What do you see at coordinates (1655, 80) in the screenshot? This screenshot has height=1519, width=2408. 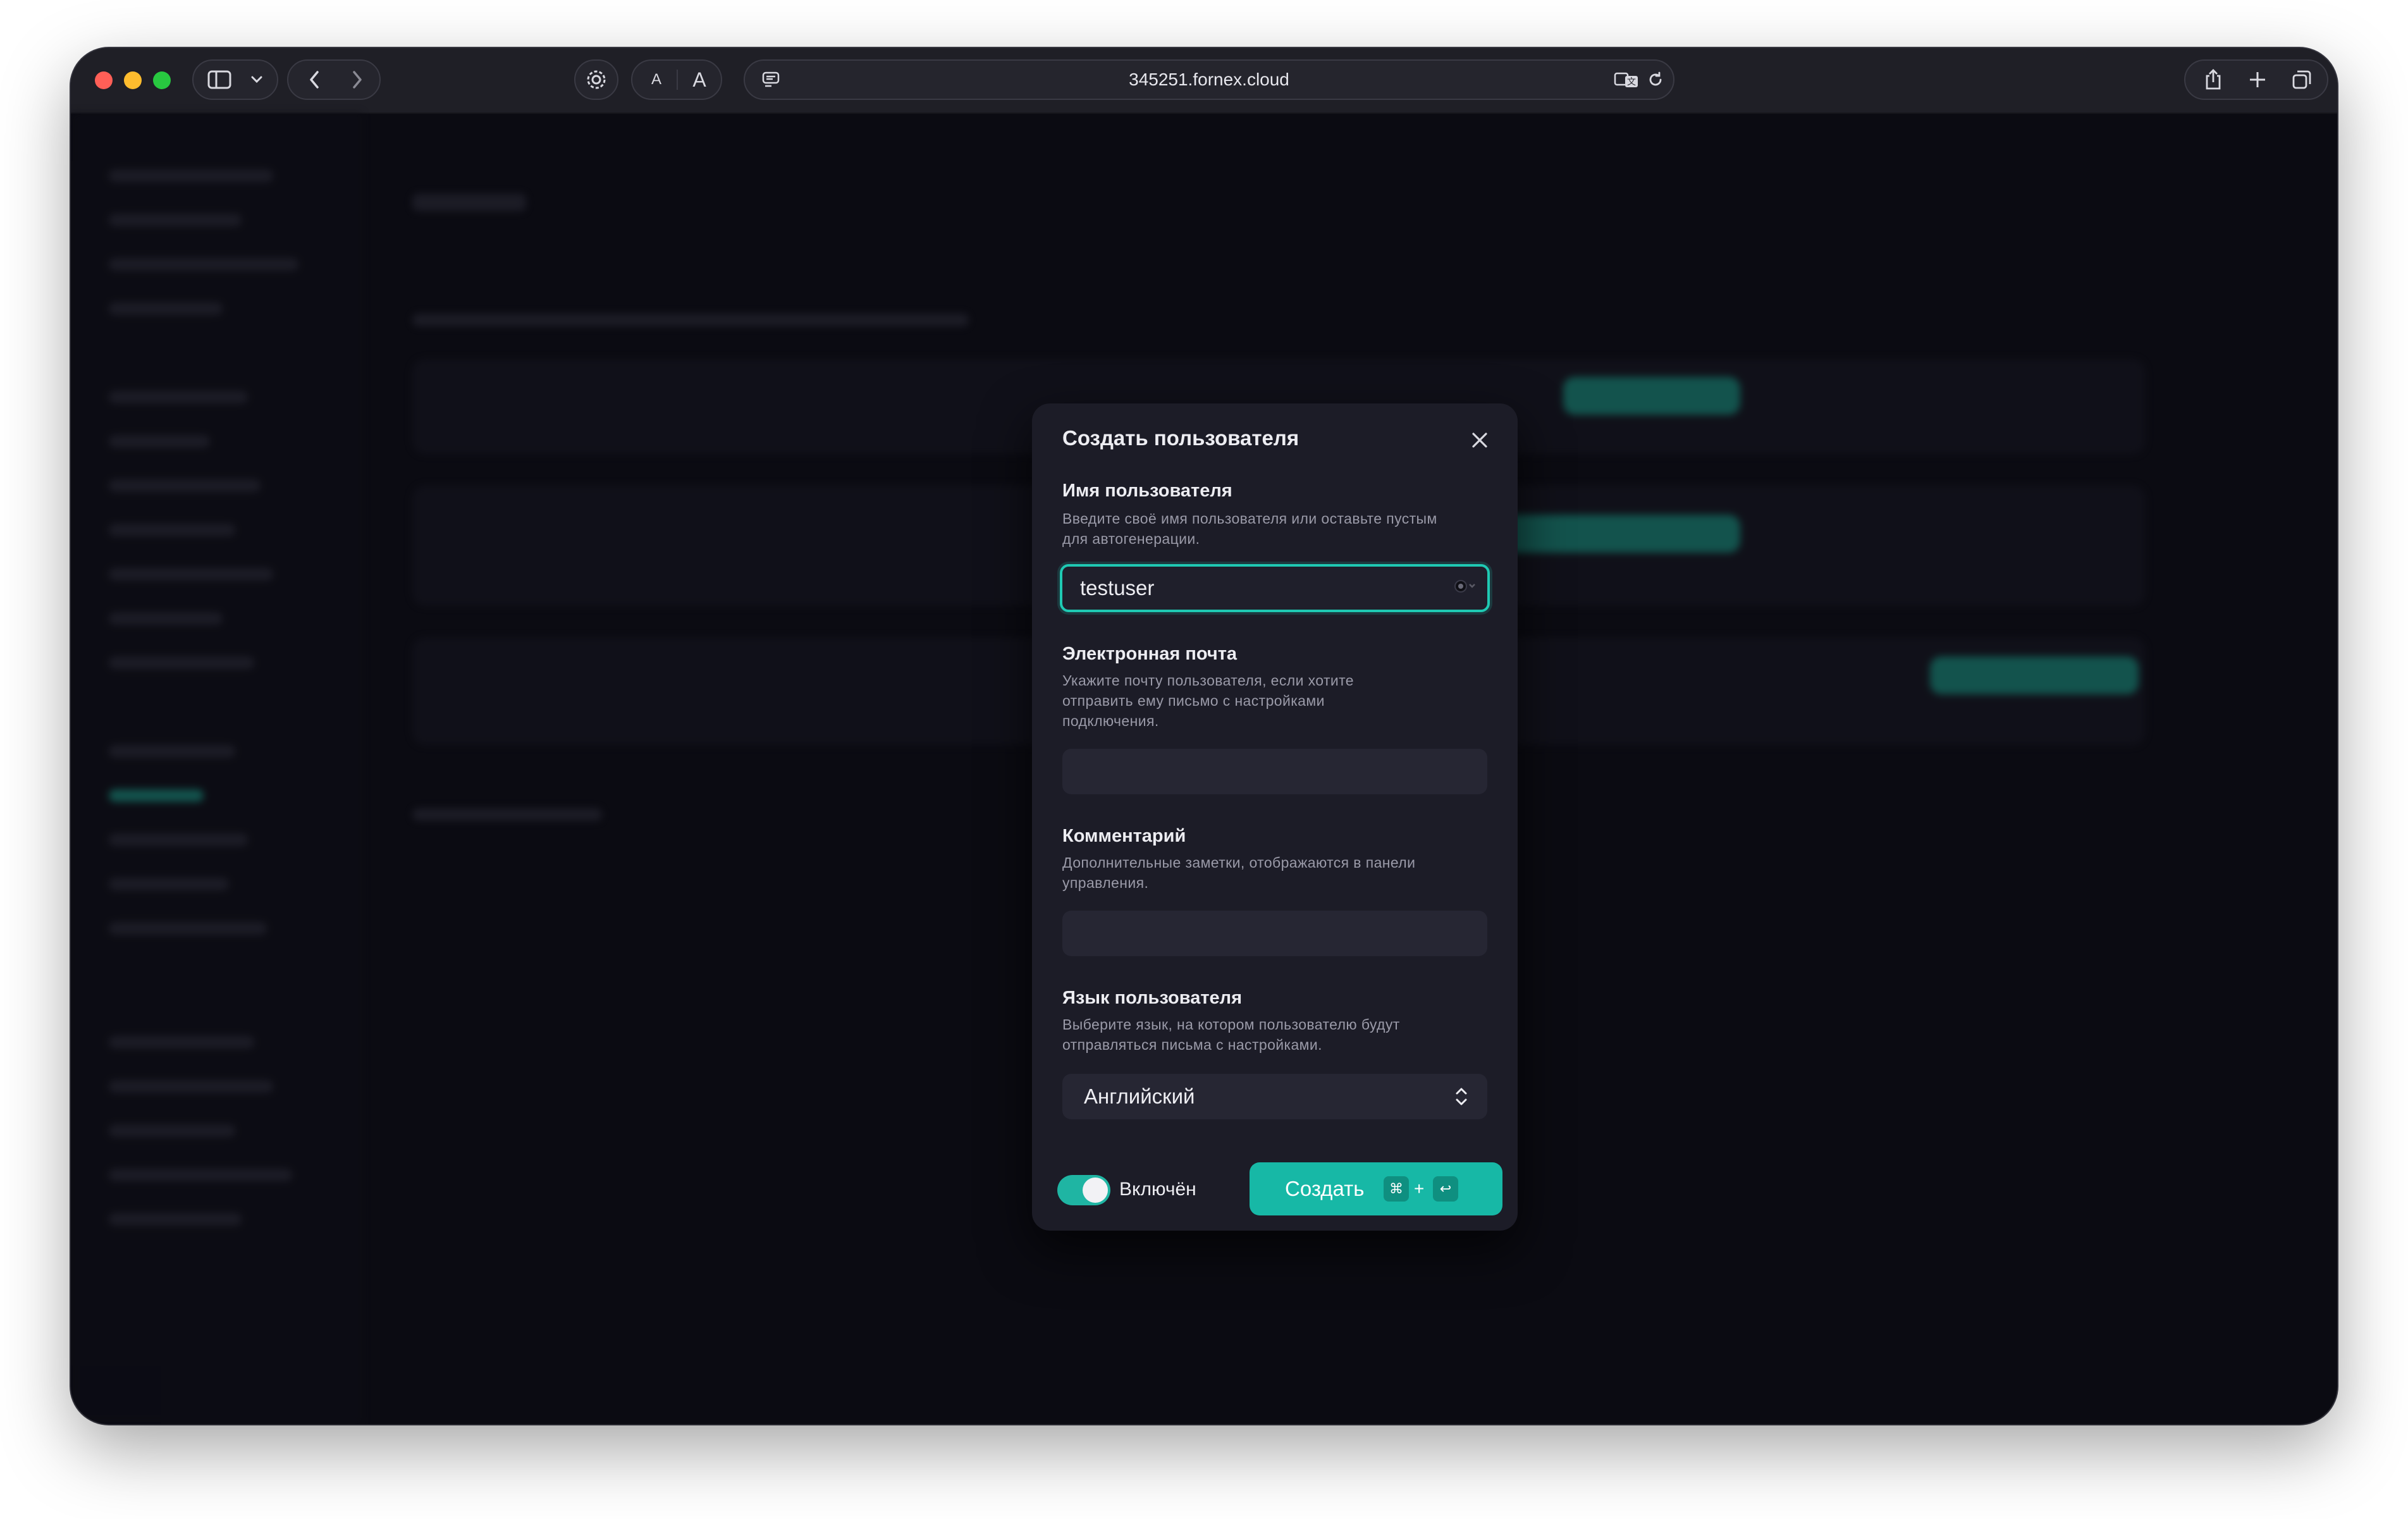 I see `reload-icon` at bounding box center [1655, 80].